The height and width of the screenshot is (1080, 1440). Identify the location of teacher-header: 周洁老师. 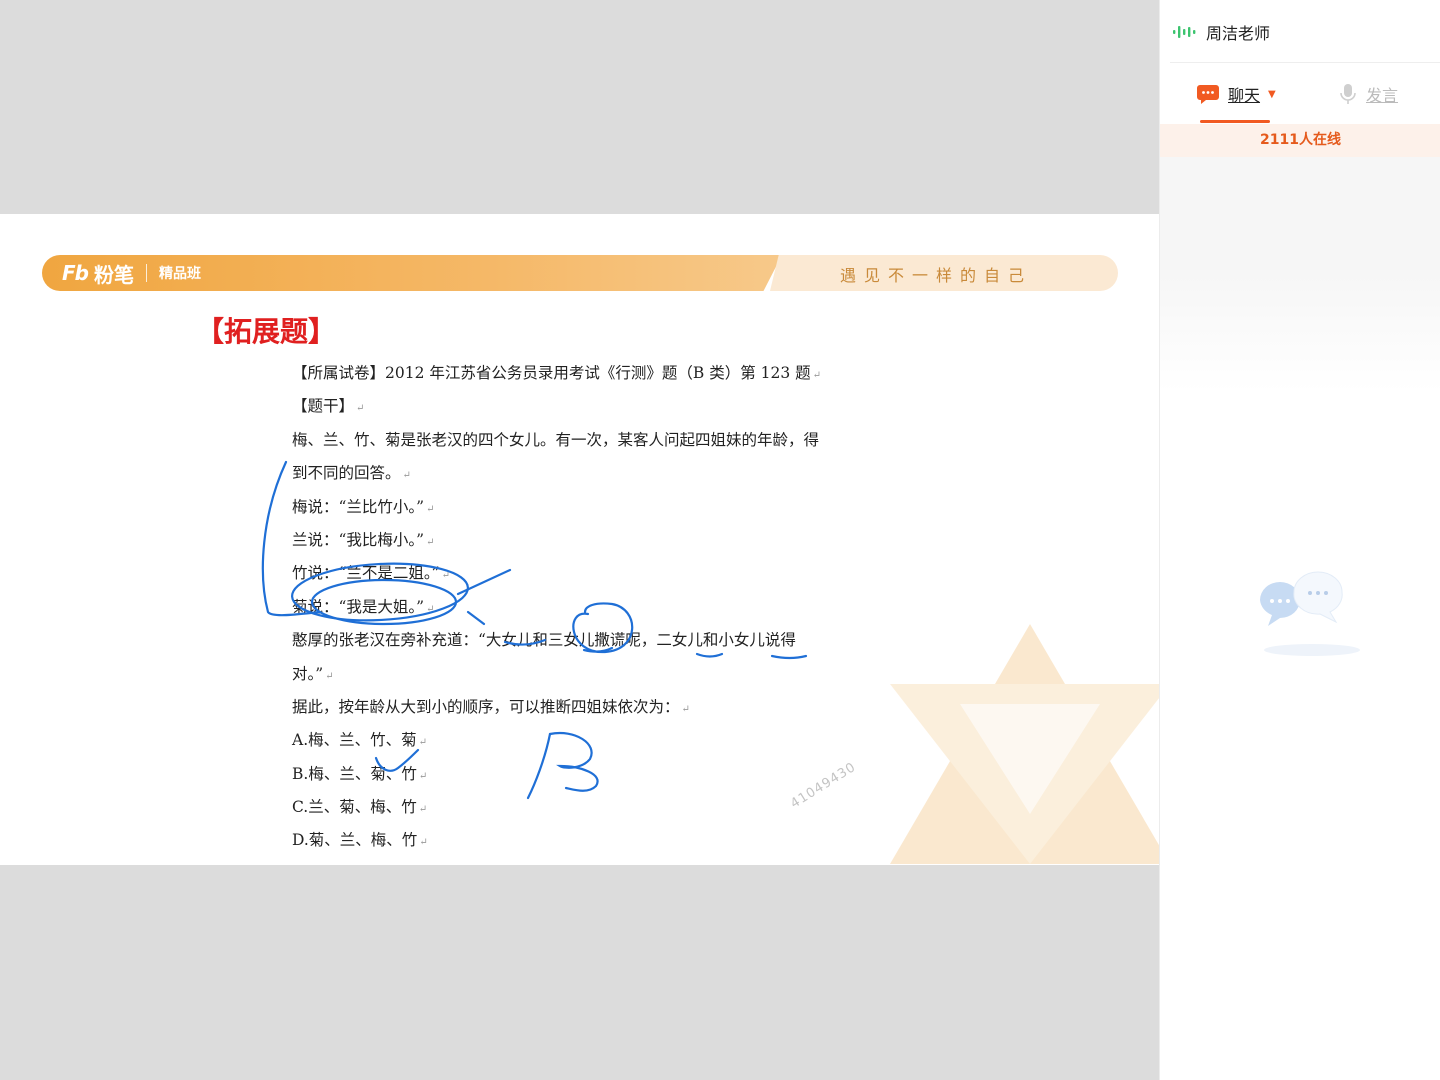
(1221, 32).